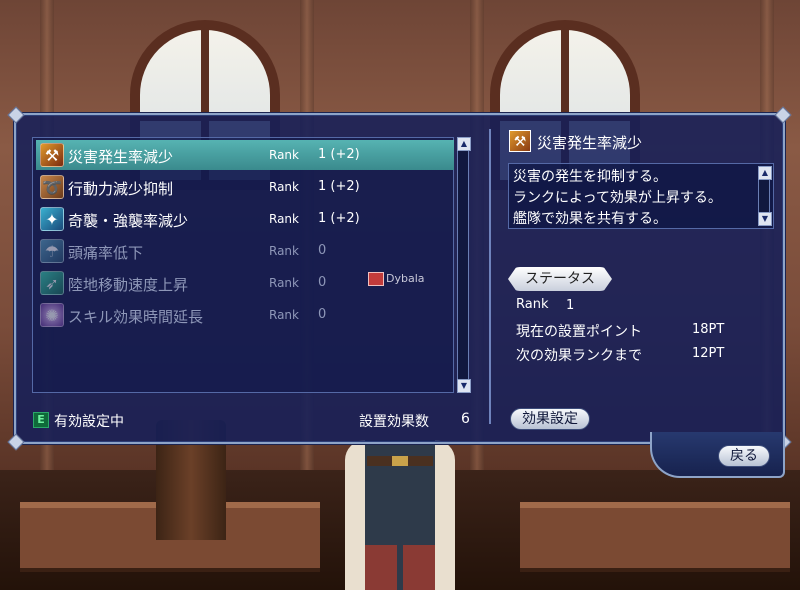 The image size is (800, 590). I want to click on skill-row: ✦ 奇襲・強襲率減少 Rank 1 (+2), so click(245, 219).